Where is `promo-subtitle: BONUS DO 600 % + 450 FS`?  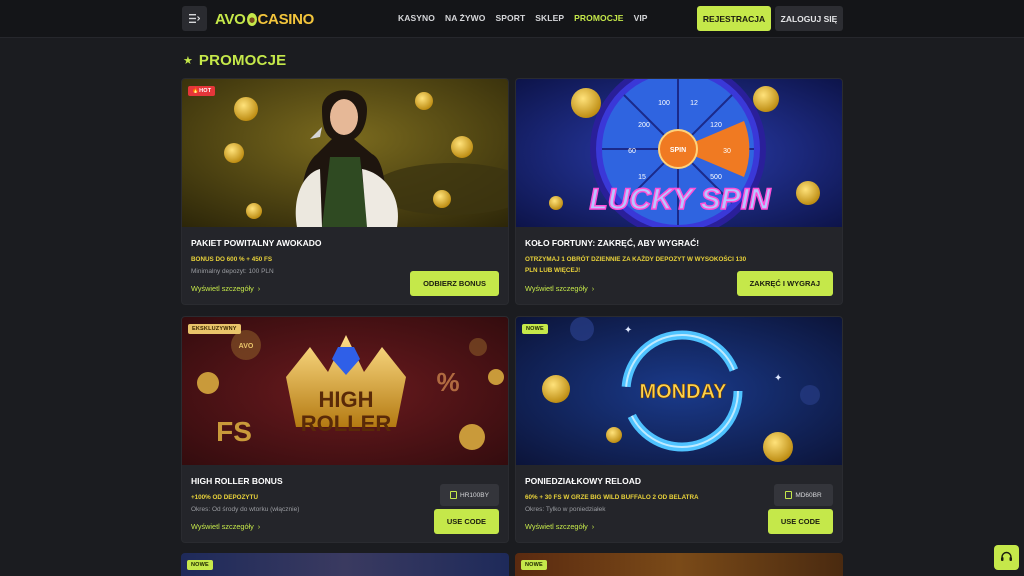 promo-subtitle: BONUS DO 600 % + 450 FS is located at coordinates (232, 259).